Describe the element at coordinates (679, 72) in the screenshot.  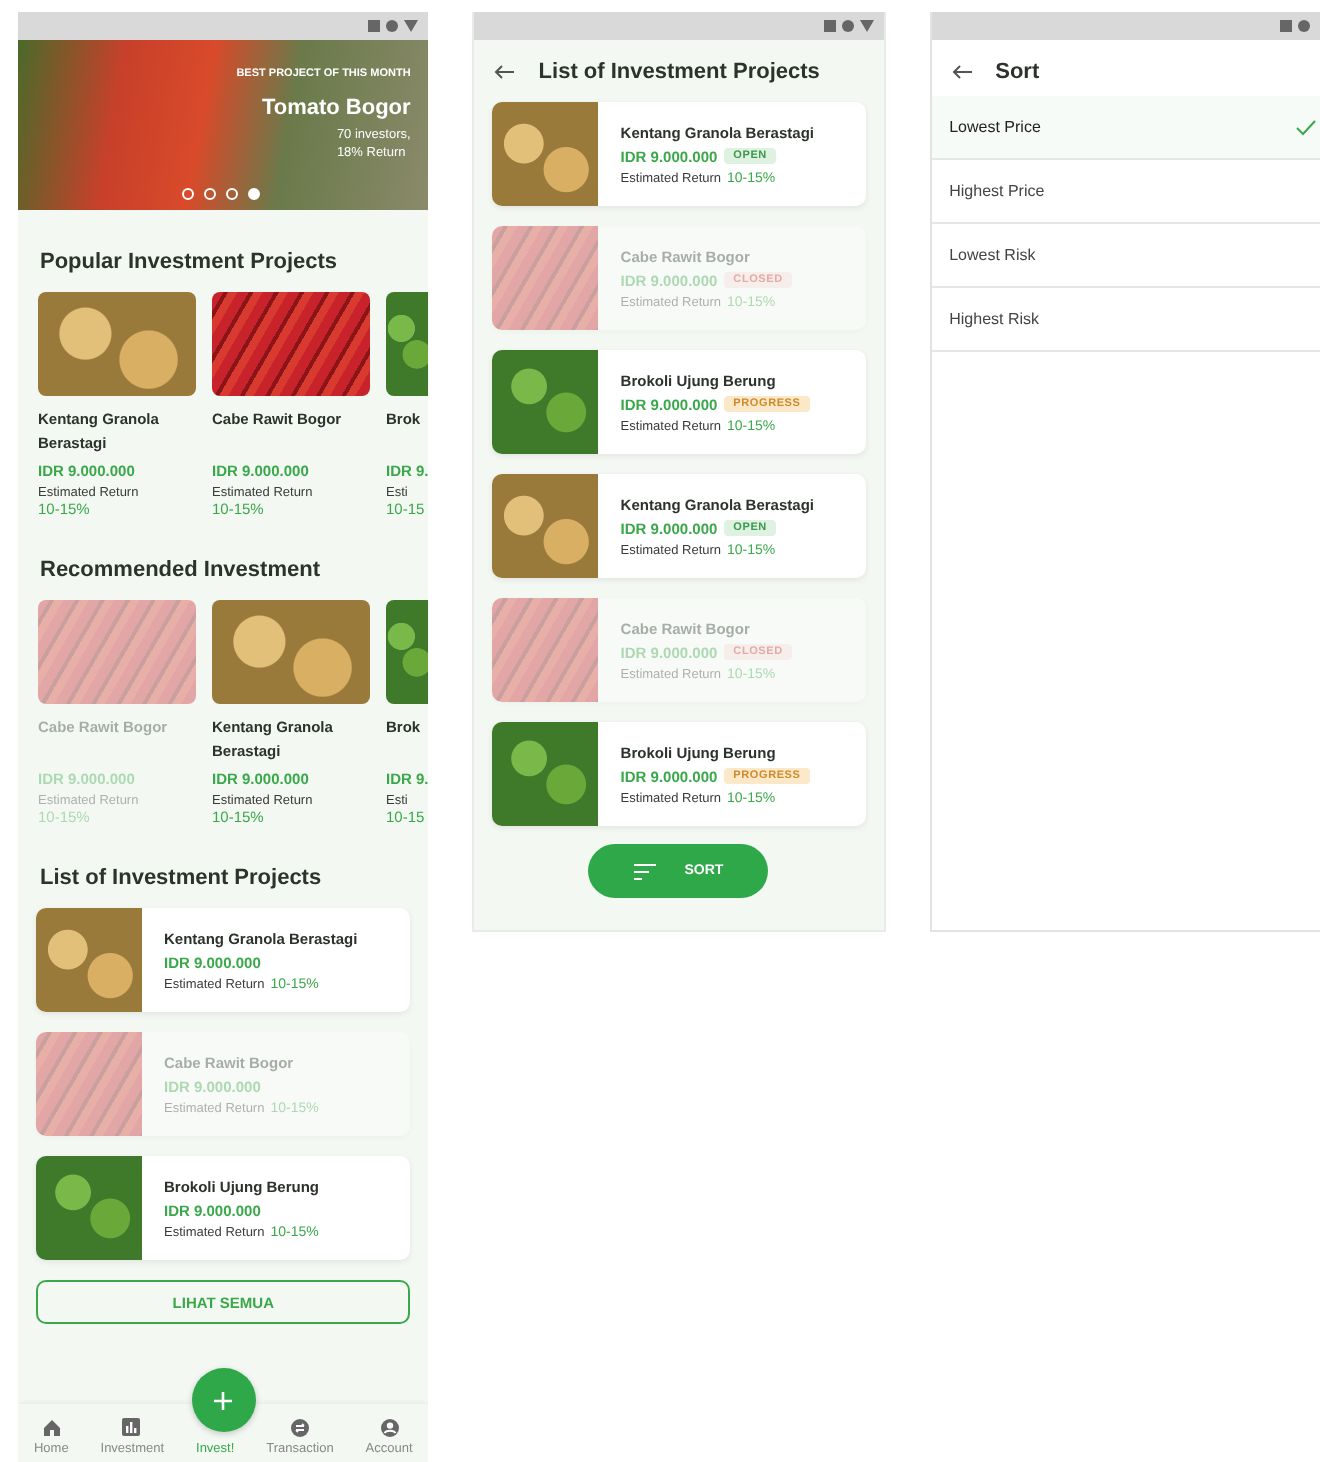
I see `screen-title: List of Investment Projects` at that location.